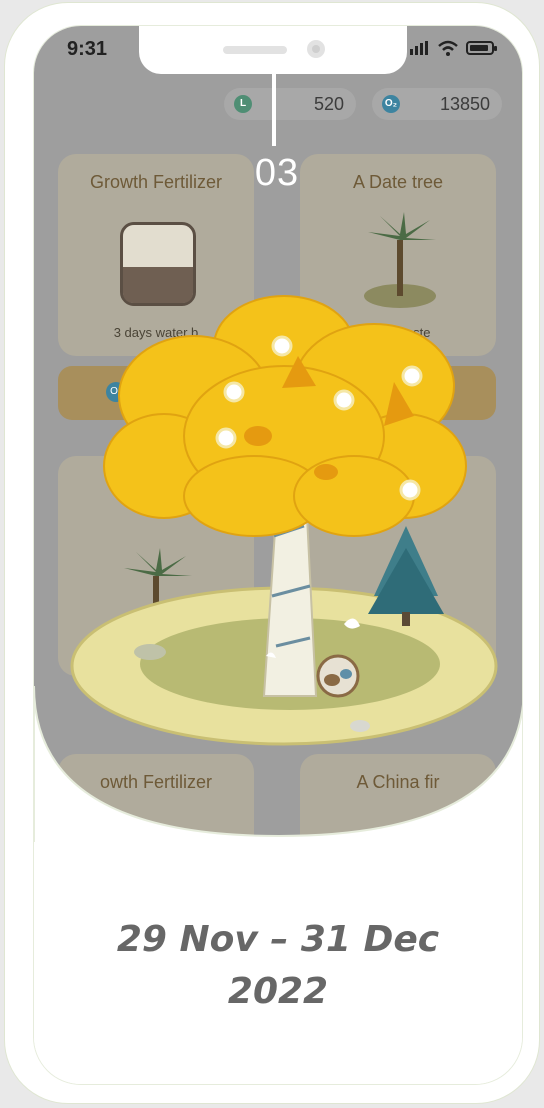  I want to click on speaker-icon, so click(255, 50).